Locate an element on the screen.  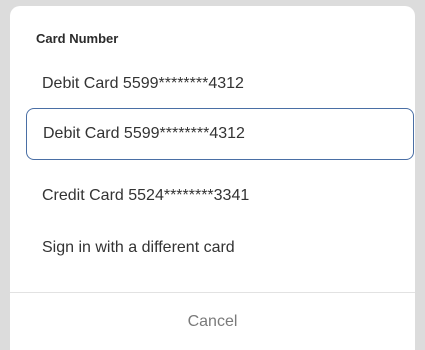
card-option-debit-2-selected: Debit Card 5599********4312 is located at coordinates (220, 134).